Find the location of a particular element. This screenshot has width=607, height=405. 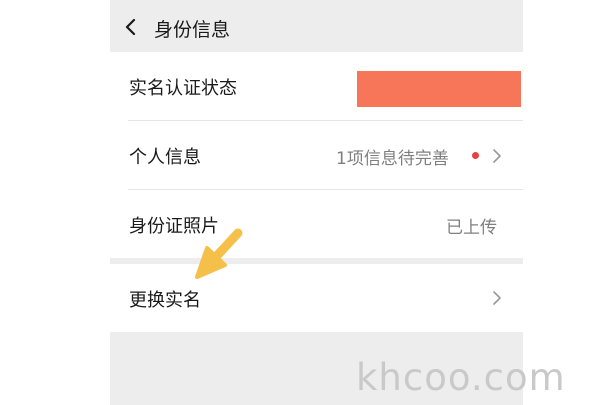

row-id-photo: 身份证照片 已上传 is located at coordinates (316, 224).